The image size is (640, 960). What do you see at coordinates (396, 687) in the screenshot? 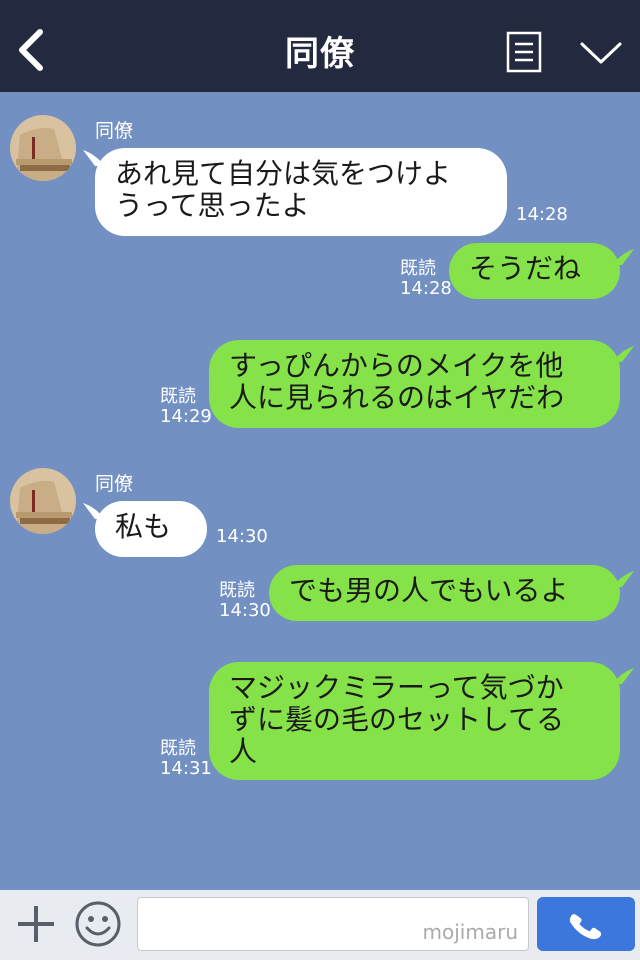
I see `message-text: マジックミラーって気づか` at bounding box center [396, 687].